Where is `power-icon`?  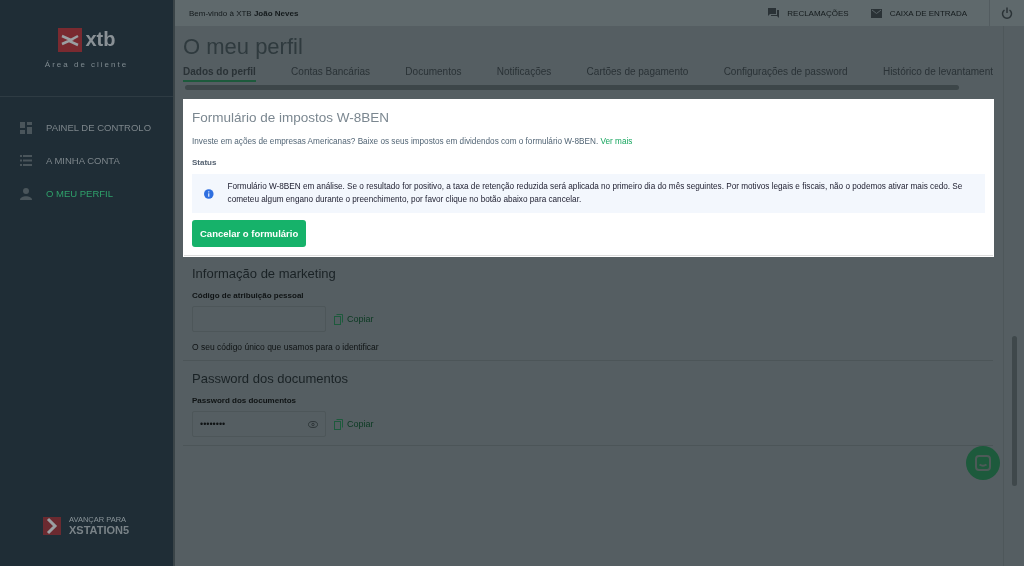
power-icon is located at coordinates (1007, 13).